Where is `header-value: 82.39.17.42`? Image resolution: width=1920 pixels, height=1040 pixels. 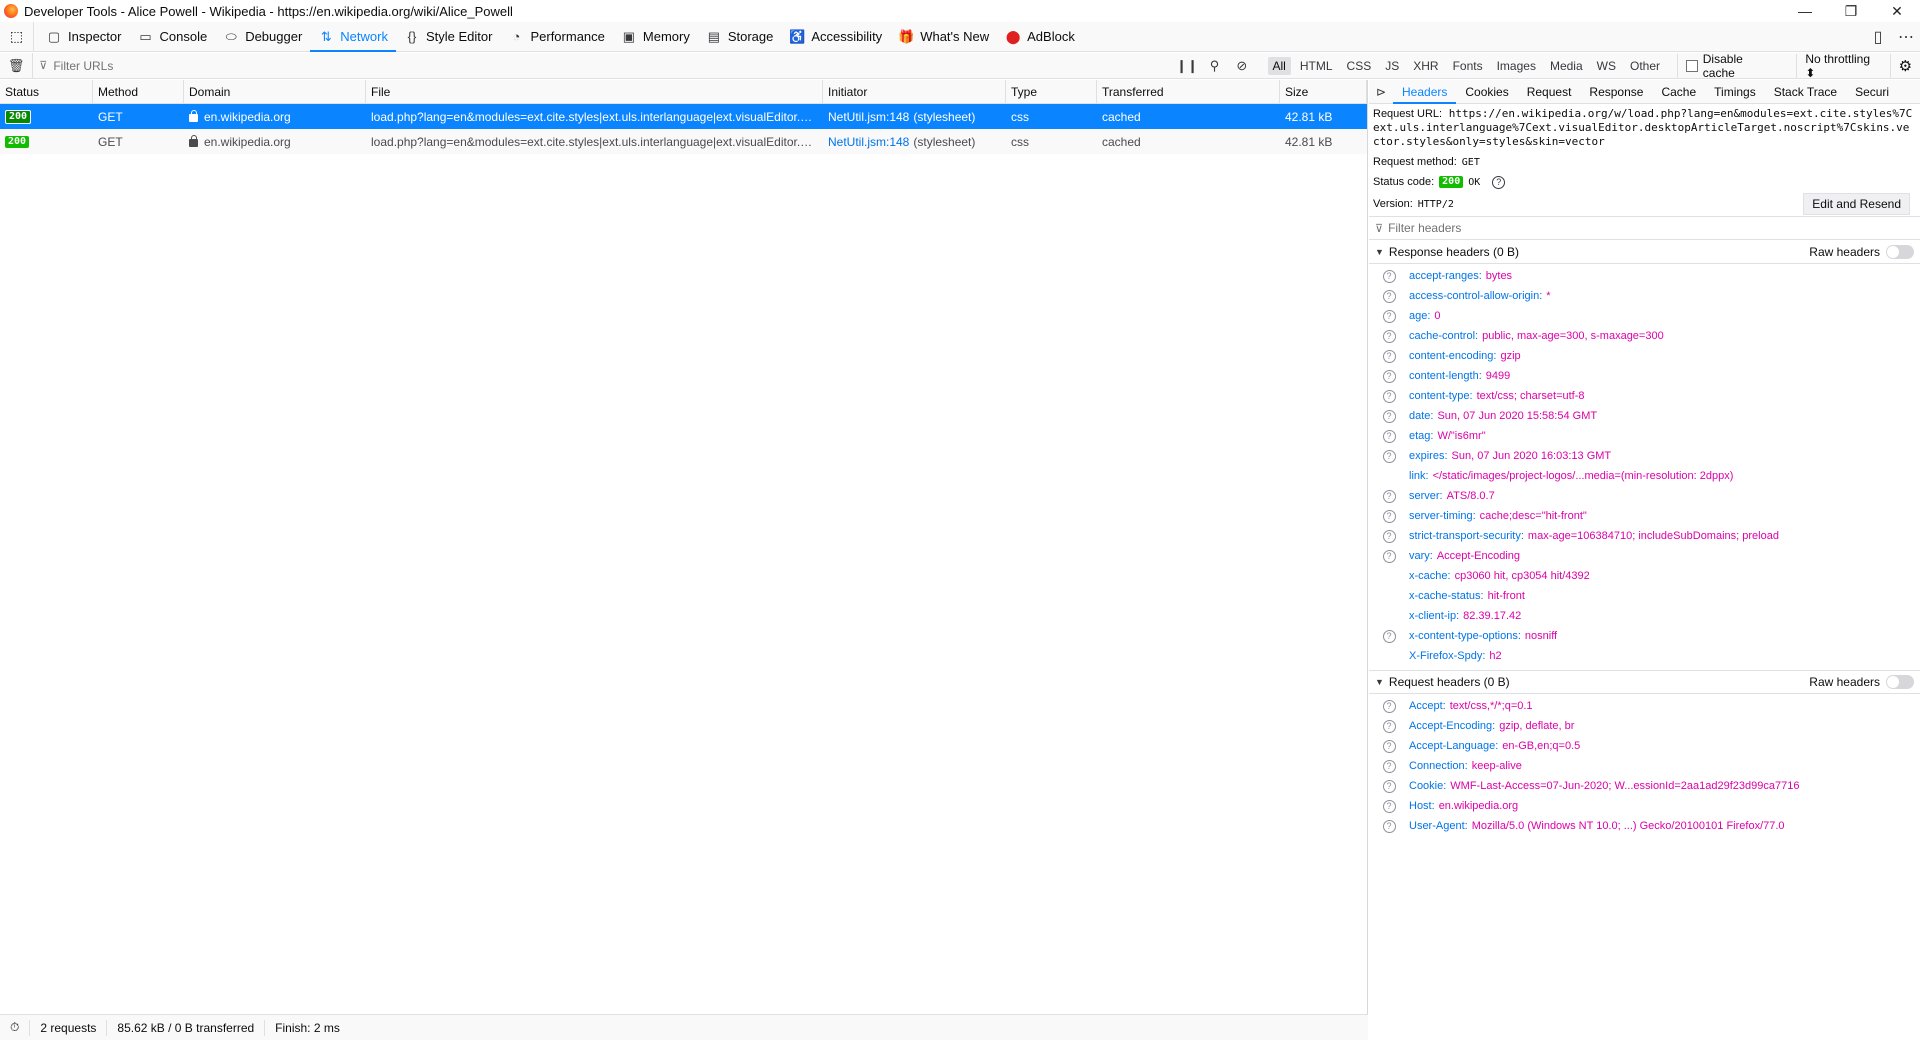
header-value: 82.39.17.42 is located at coordinates (1492, 616).